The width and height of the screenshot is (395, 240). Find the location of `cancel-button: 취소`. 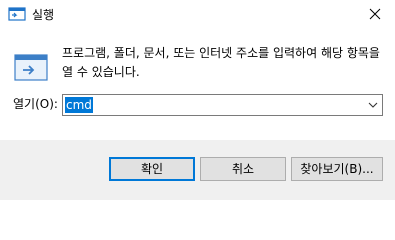

cancel-button: 취소 is located at coordinates (243, 169).